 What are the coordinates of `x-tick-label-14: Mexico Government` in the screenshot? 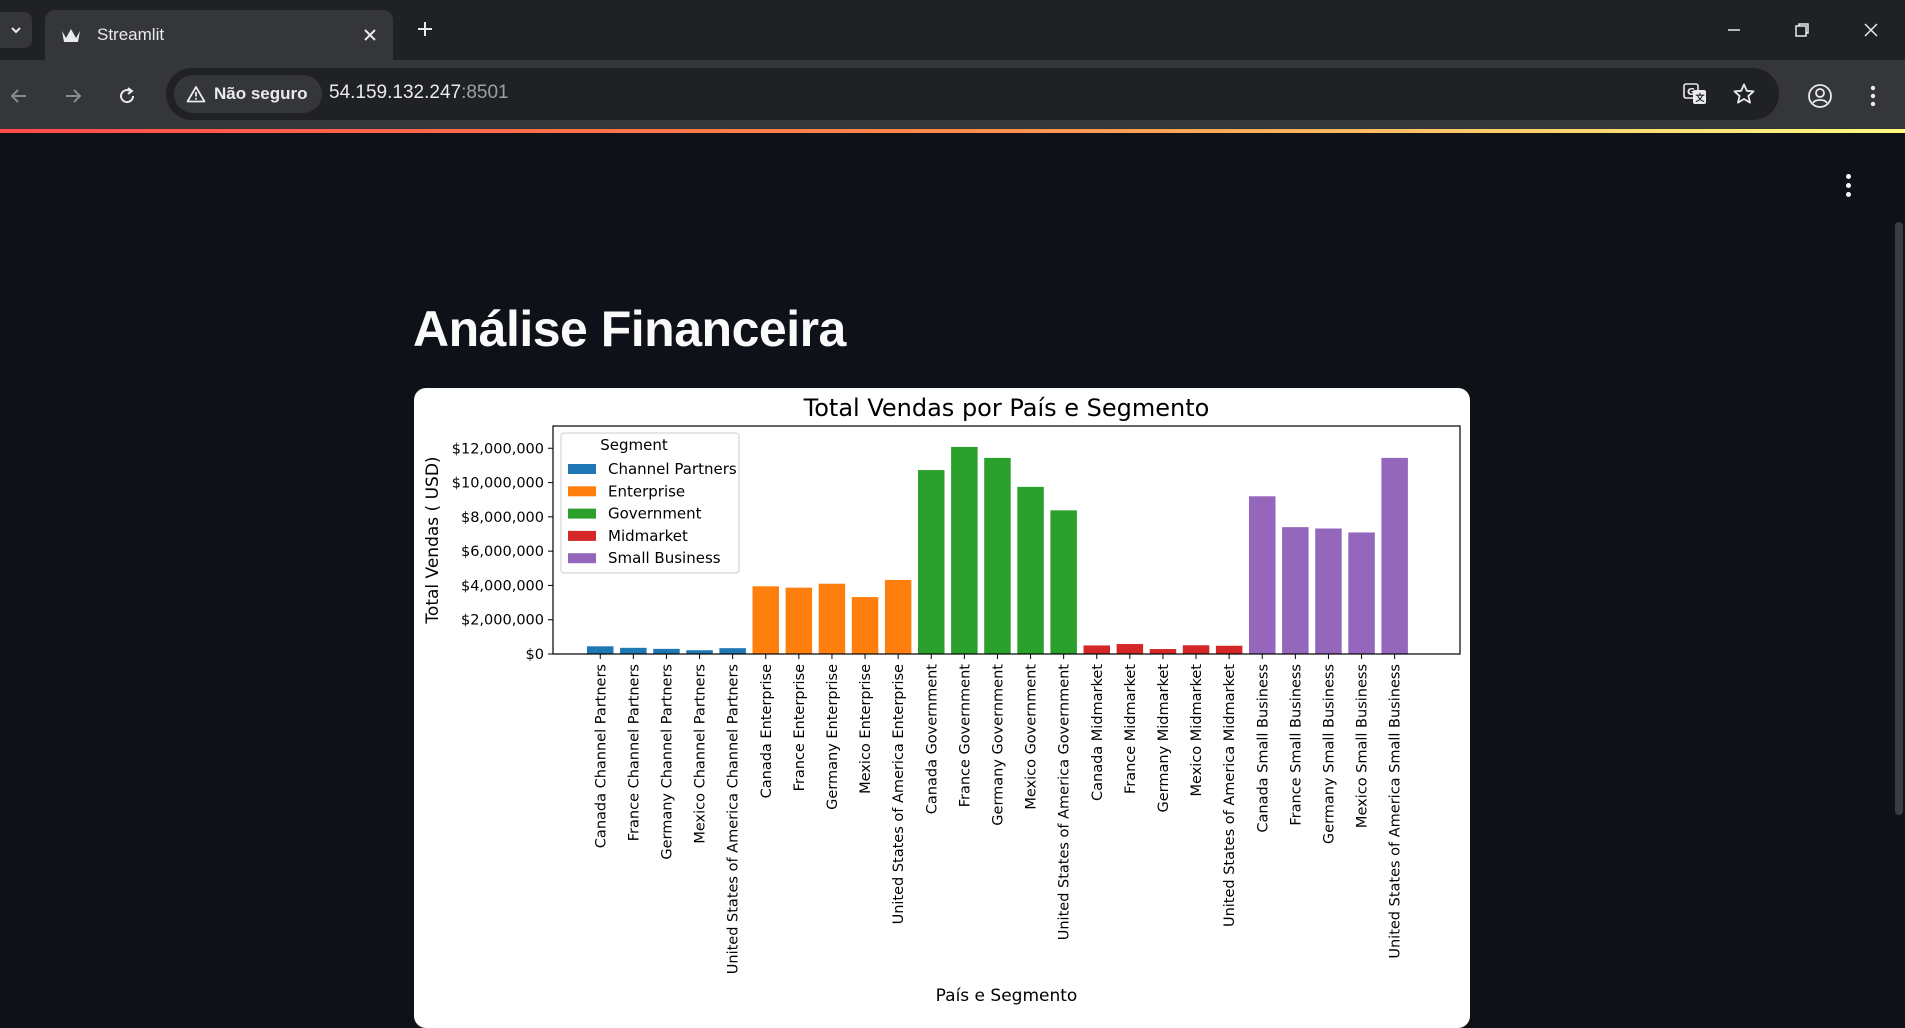 It's located at (1032, 737).